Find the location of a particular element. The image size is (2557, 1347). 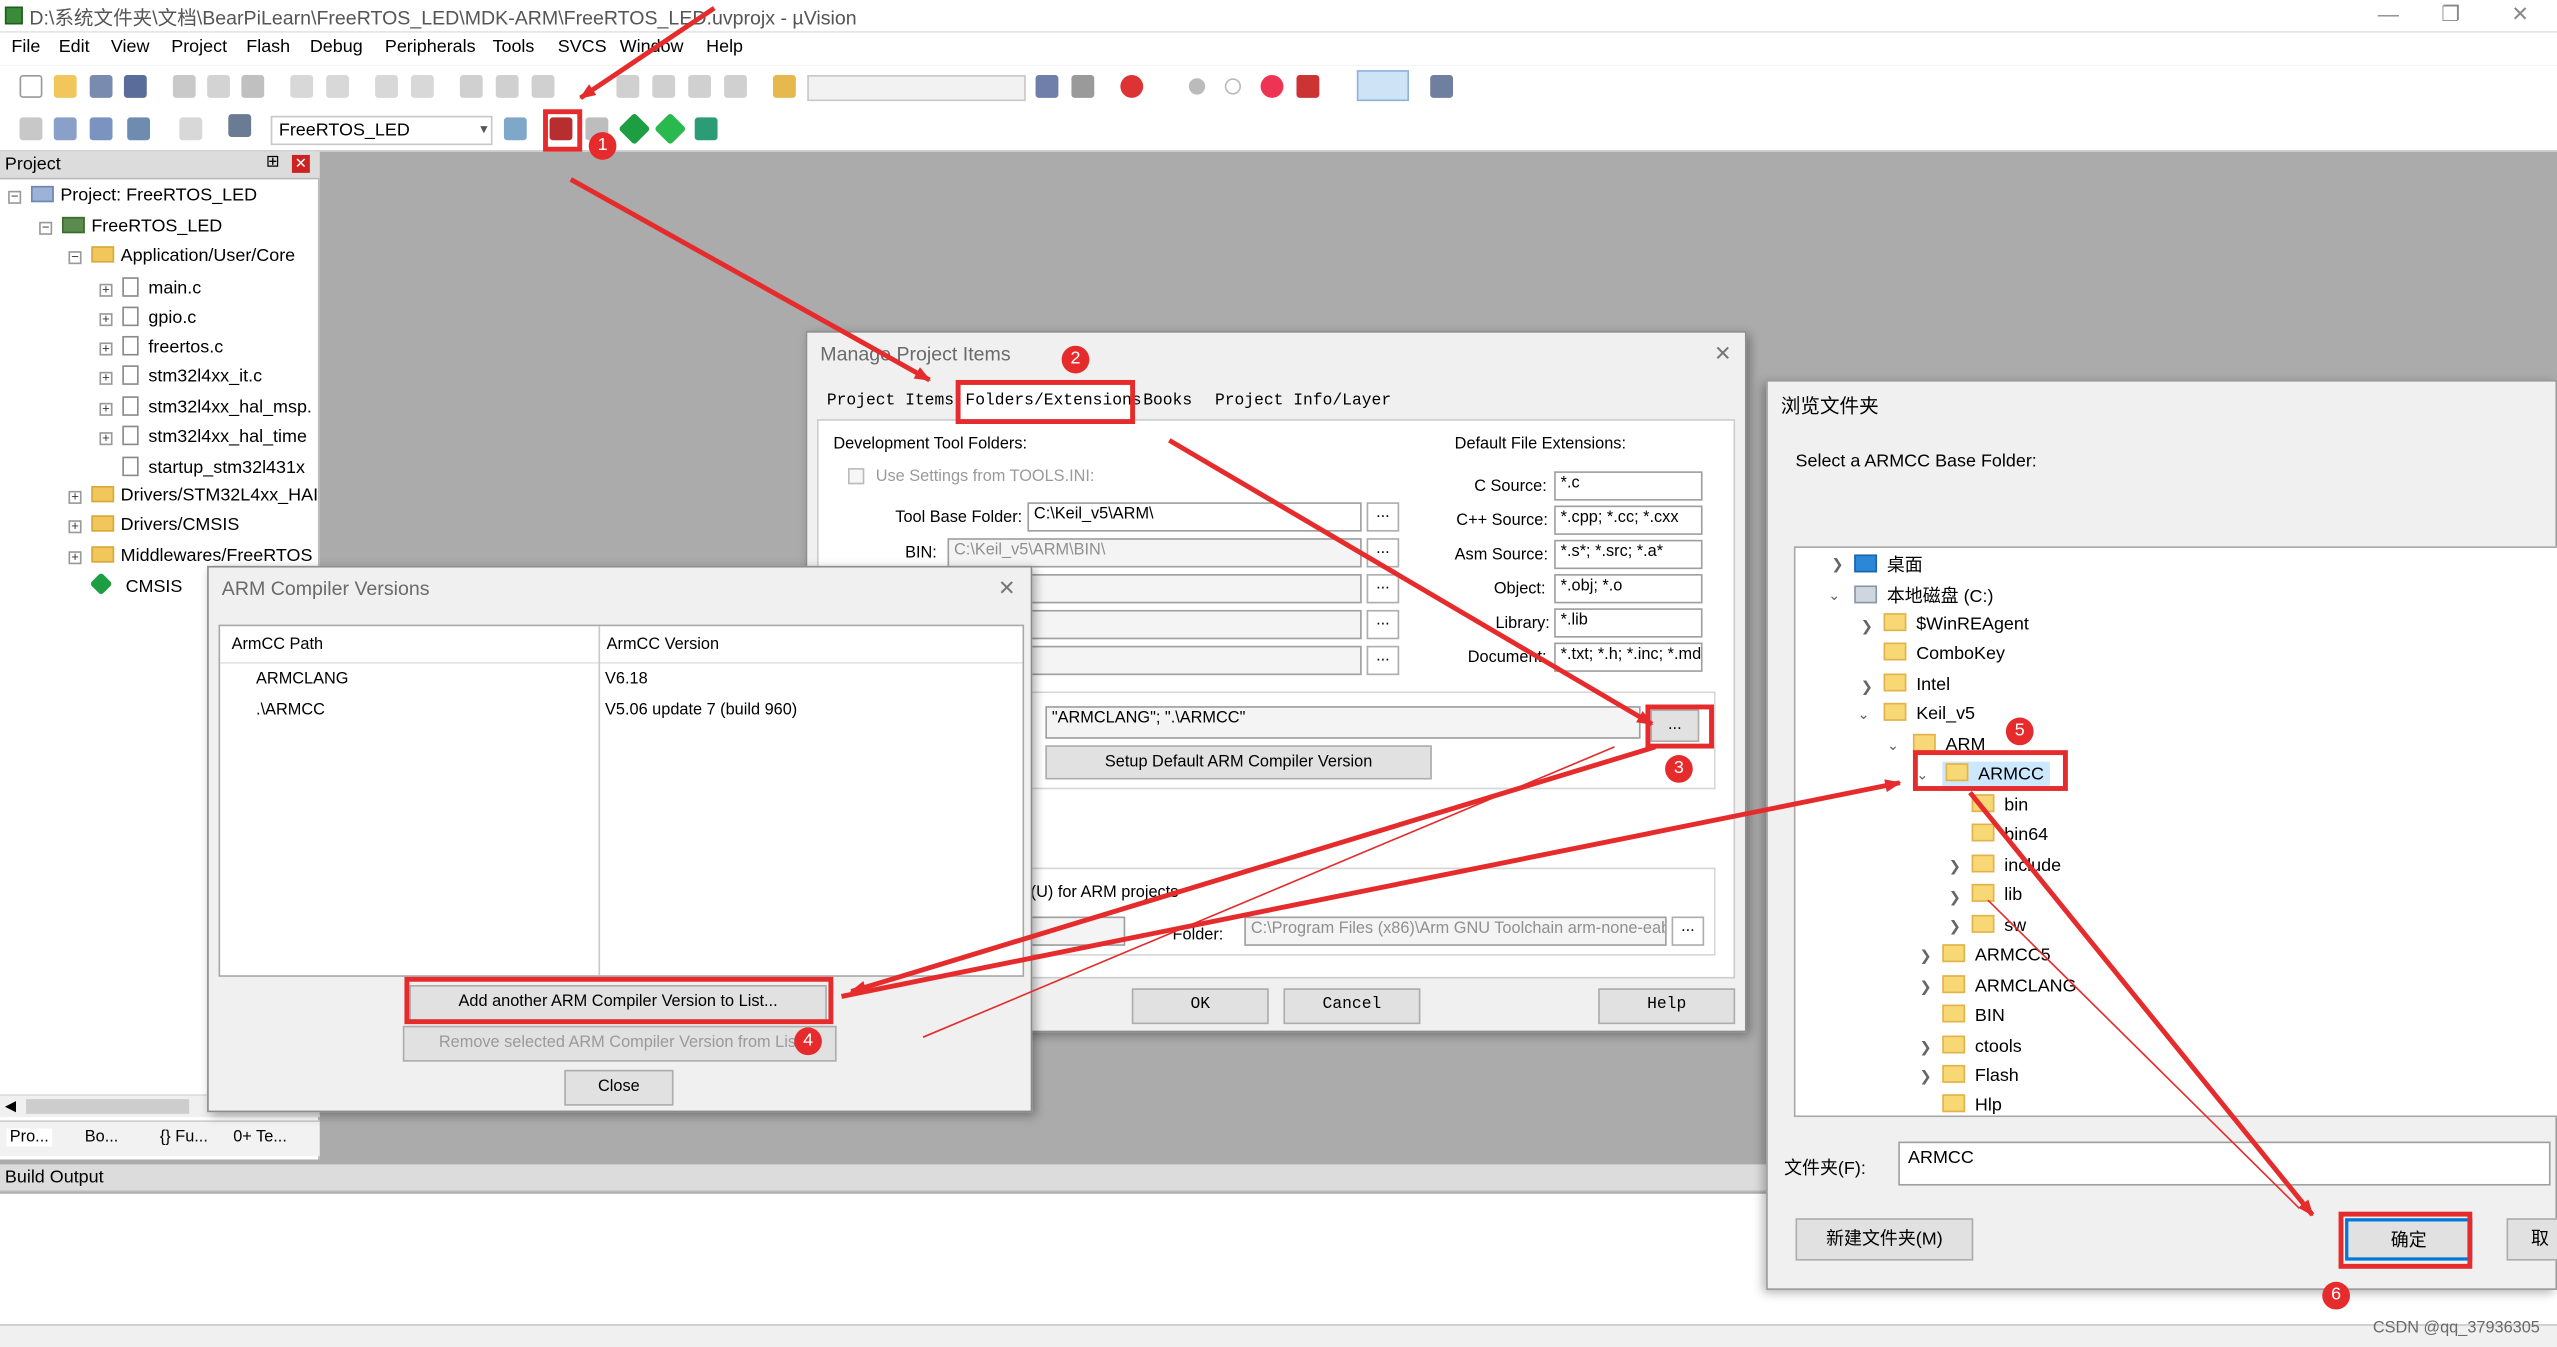

step-badge-3: 3 is located at coordinates (1679, 769).